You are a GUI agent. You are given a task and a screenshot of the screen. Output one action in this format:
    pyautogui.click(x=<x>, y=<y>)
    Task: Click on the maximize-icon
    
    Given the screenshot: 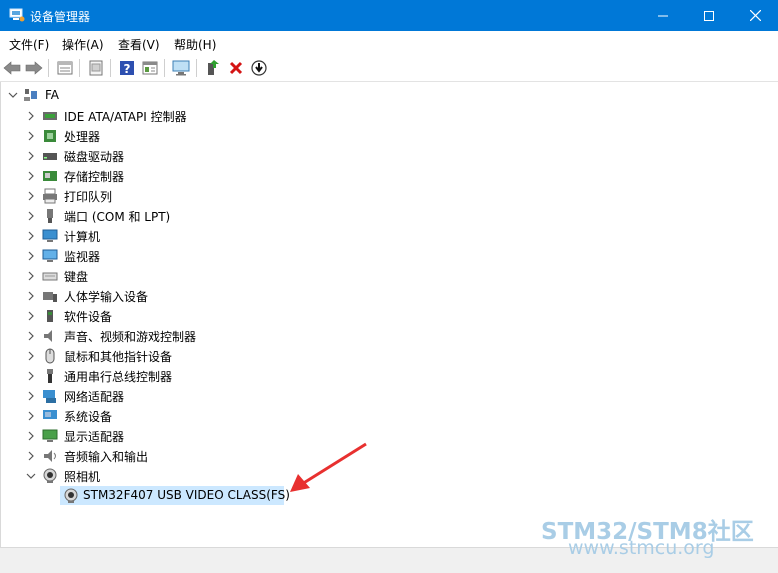 What is the action you would take?
    pyautogui.click(x=709, y=15)
    